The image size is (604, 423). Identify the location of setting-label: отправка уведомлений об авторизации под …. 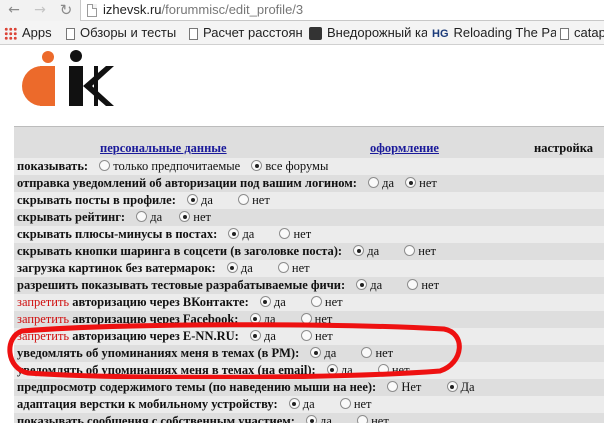
(187, 183).